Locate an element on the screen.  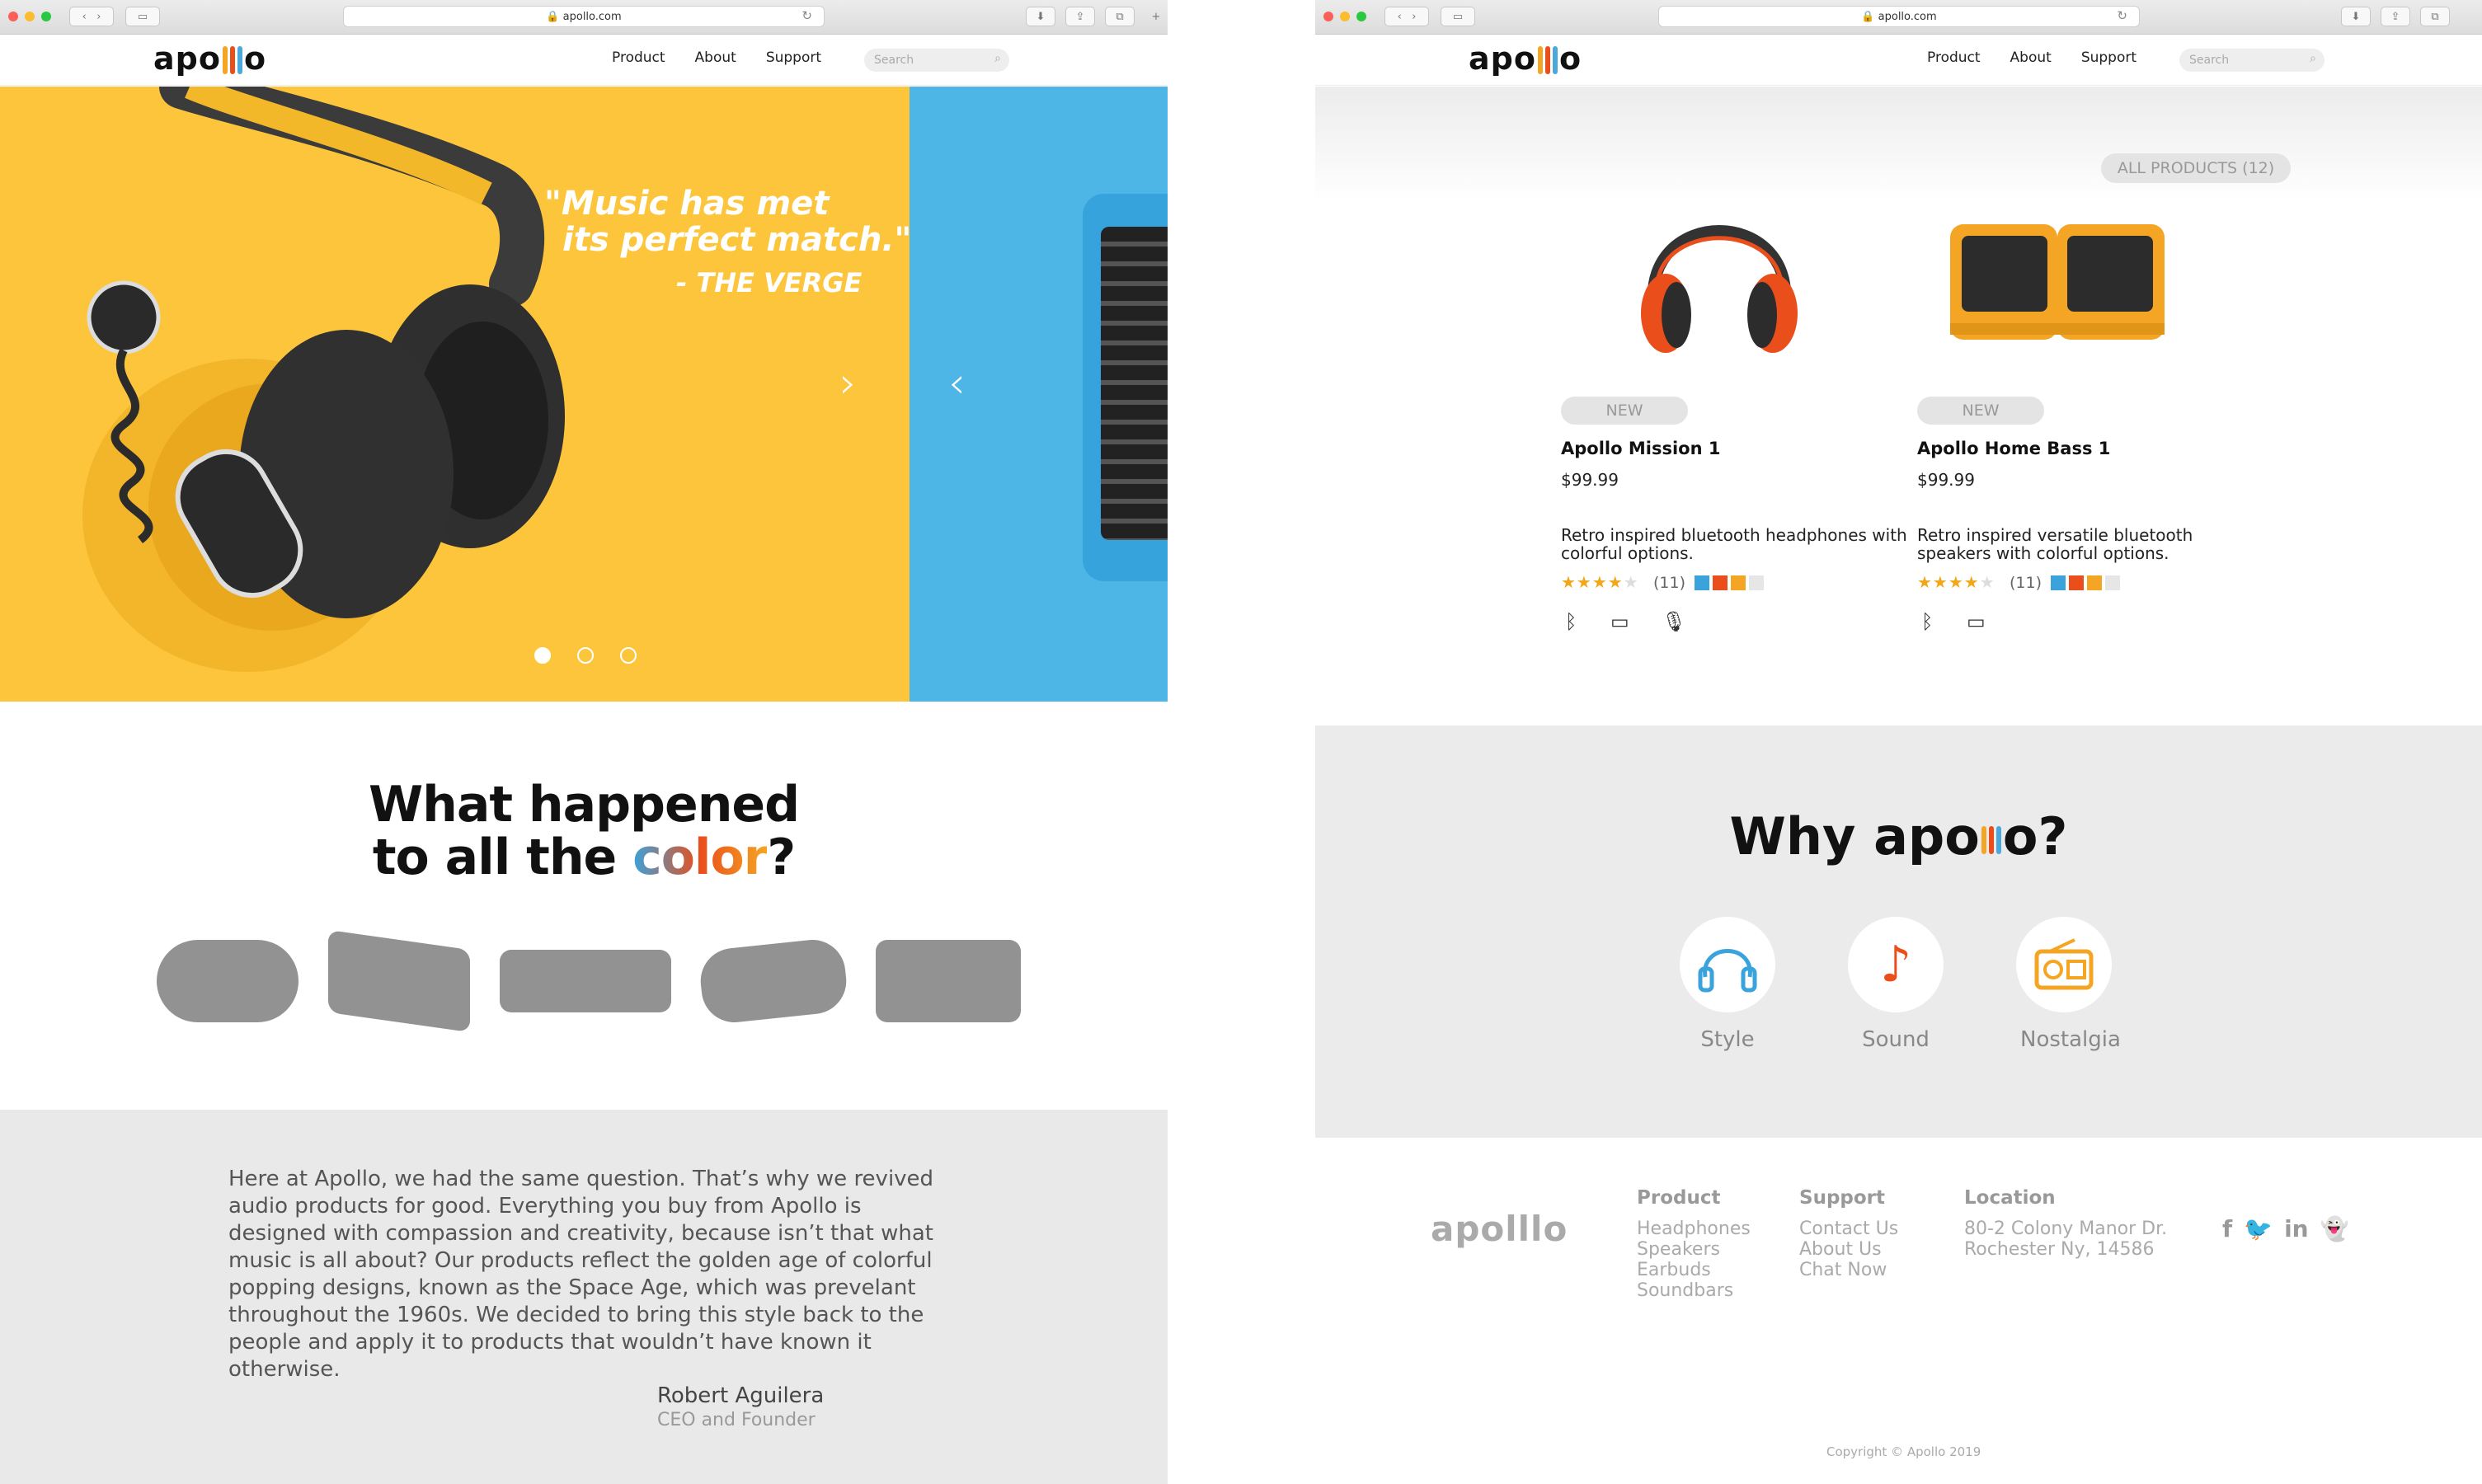
footer-link-chat: Chat Now is located at coordinates (1849, 1270).